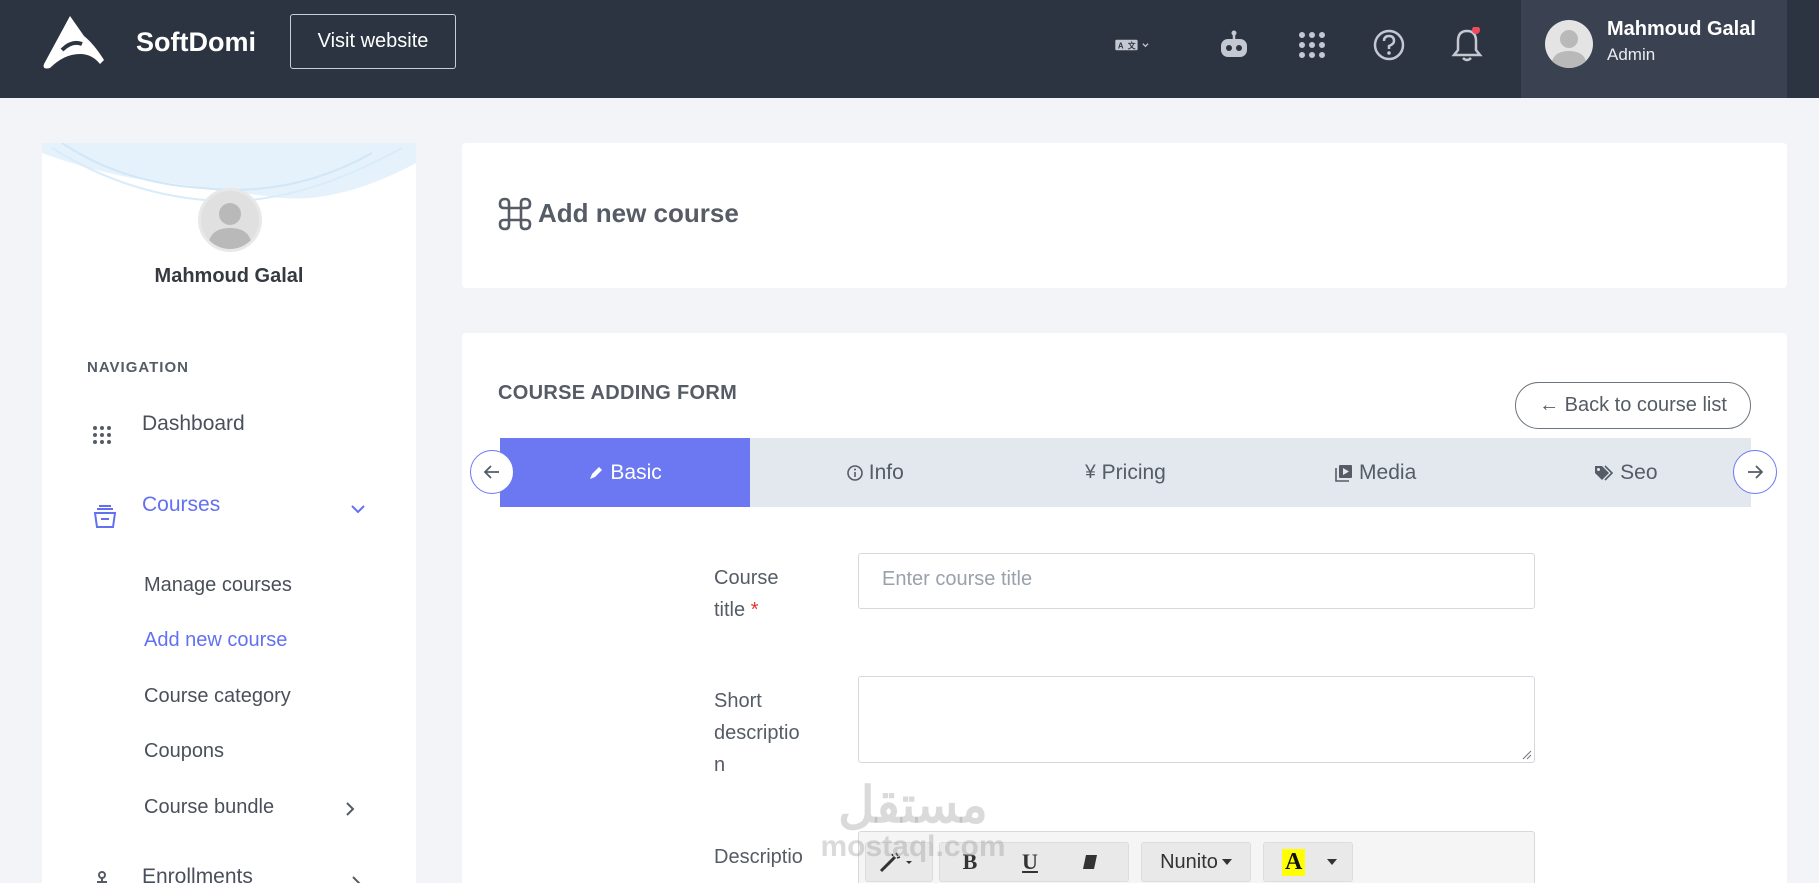 The width and height of the screenshot is (1819, 883). I want to click on tab-label: Media, so click(1388, 472).